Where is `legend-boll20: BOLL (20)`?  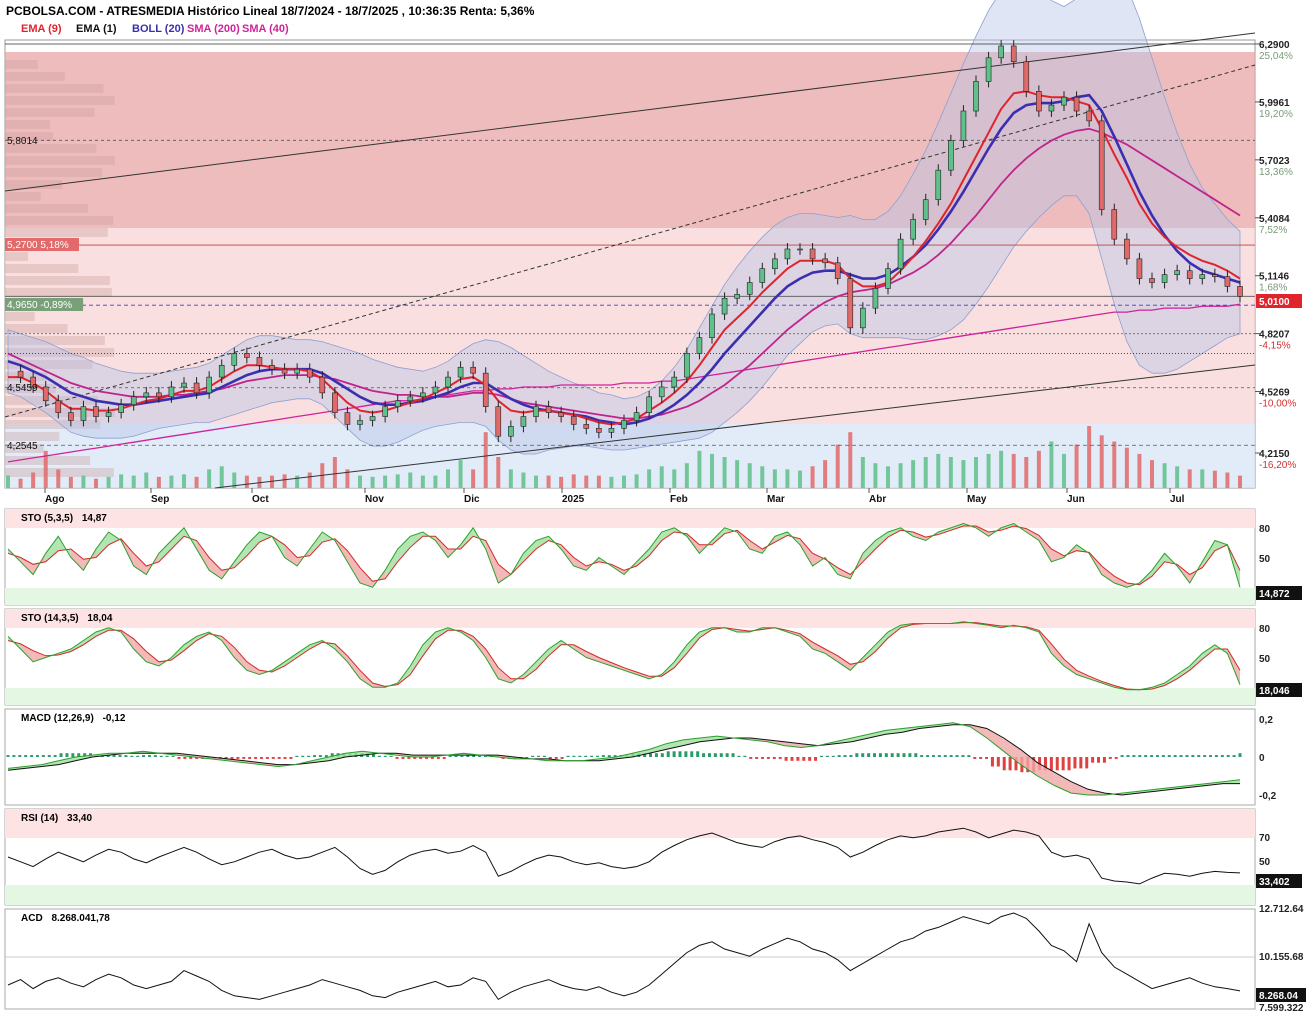 legend-boll20: BOLL (20) is located at coordinates (158, 29).